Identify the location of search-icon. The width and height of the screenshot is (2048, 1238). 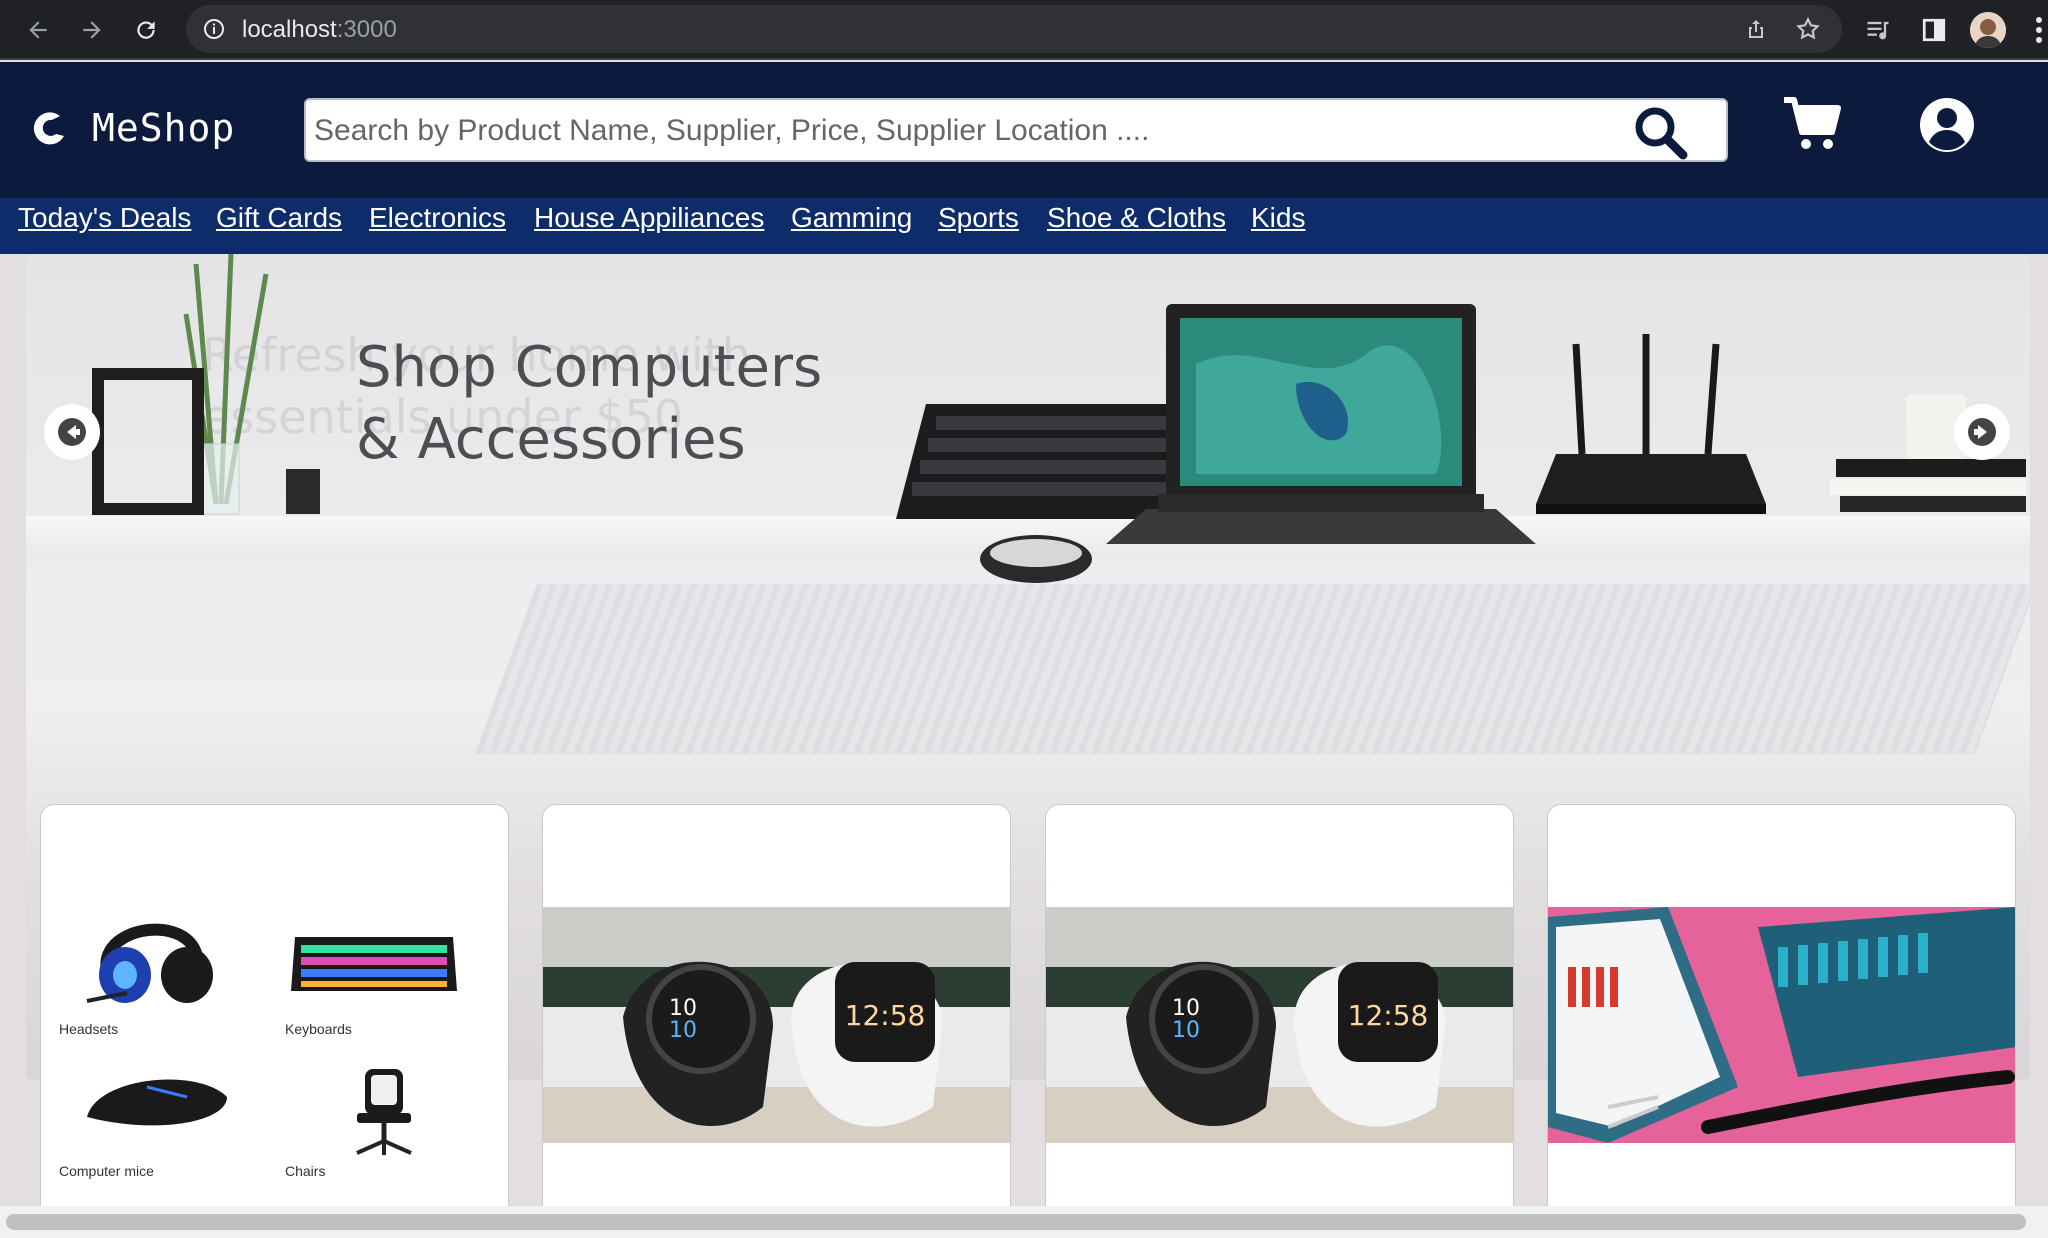
(1660, 132).